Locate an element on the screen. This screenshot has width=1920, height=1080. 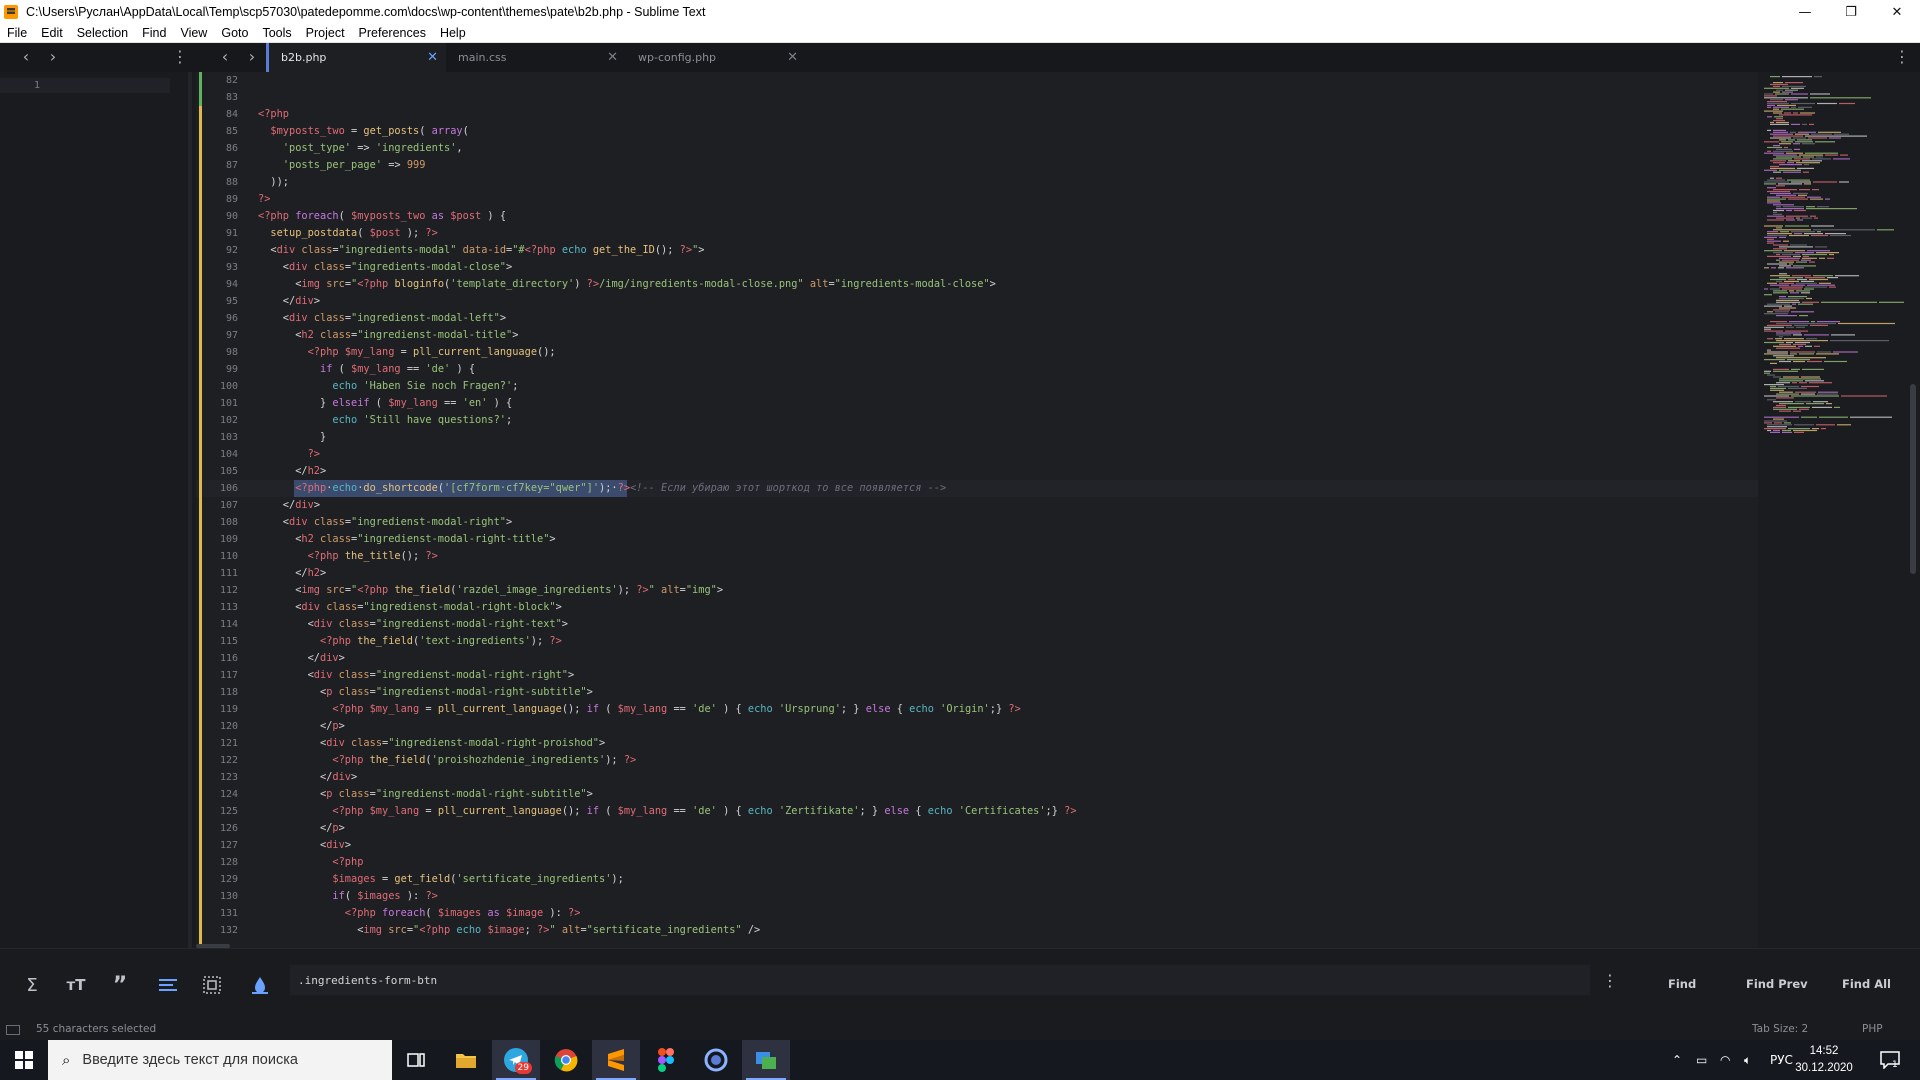
tab-b2b-php: b2b.php ✕ is located at coordinates (356, 57).